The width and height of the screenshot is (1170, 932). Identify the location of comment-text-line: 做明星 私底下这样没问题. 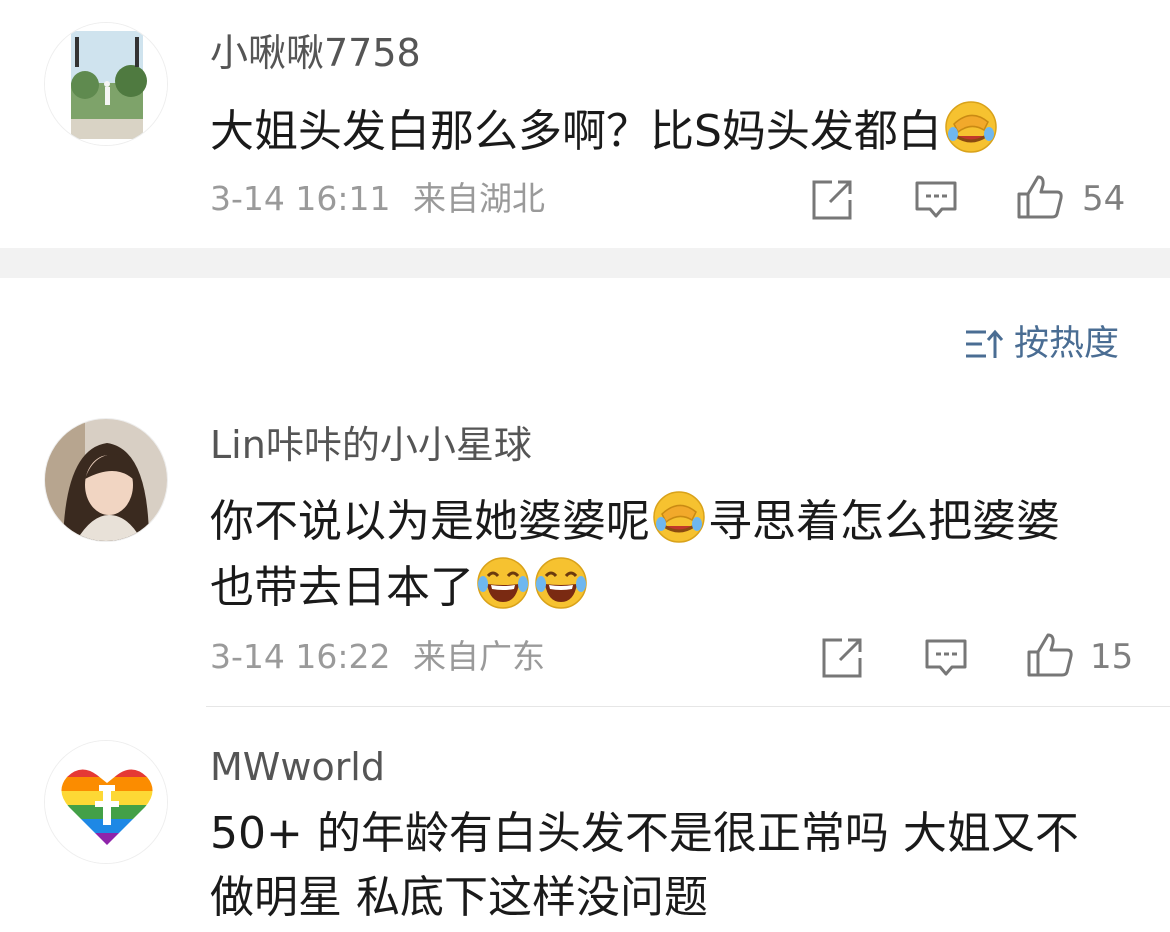
(459, 897).